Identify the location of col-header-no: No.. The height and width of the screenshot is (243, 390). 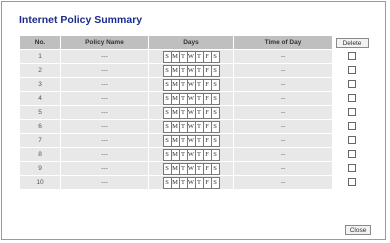
(40, 42).